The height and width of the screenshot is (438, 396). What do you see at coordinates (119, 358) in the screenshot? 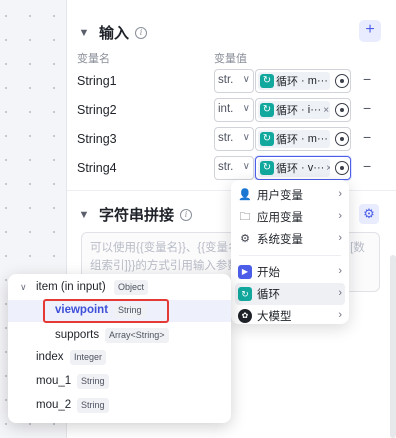
I see `tree-item-index: index Integer` at bounding box center [119, 358].